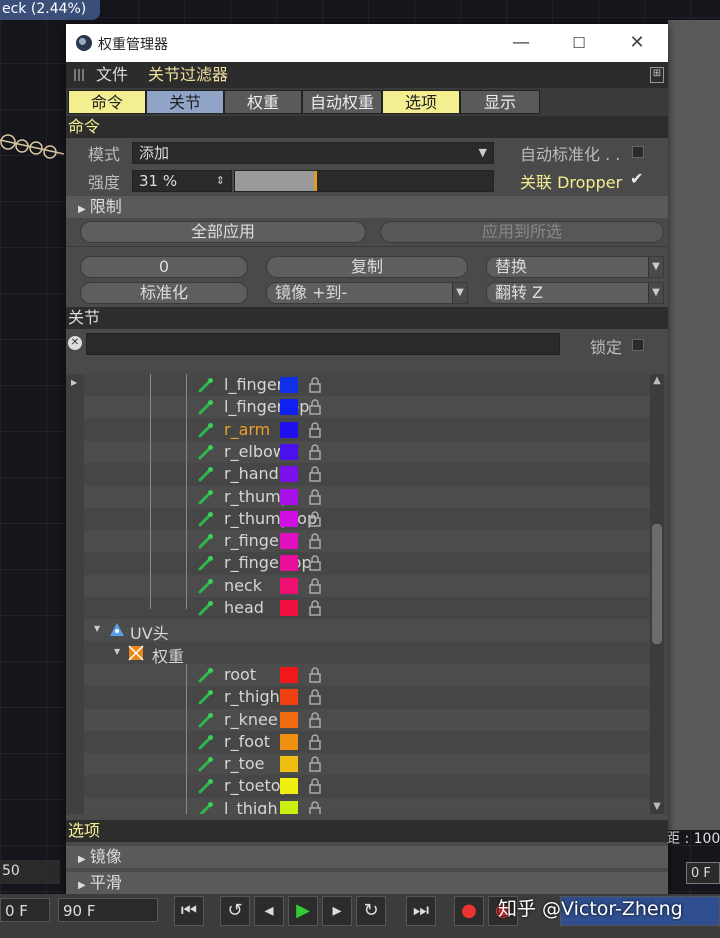 The width and height of the screenshot is (720, 938). I want to click on strength-input: 31 % ⇕, so click(182, 181).